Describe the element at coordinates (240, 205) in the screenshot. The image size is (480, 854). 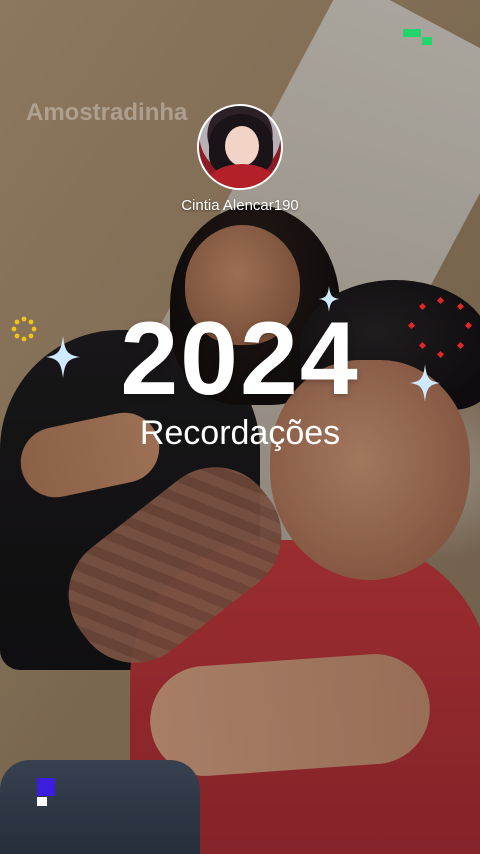
I see `profile-username: Cintia Alencar190` at that location.